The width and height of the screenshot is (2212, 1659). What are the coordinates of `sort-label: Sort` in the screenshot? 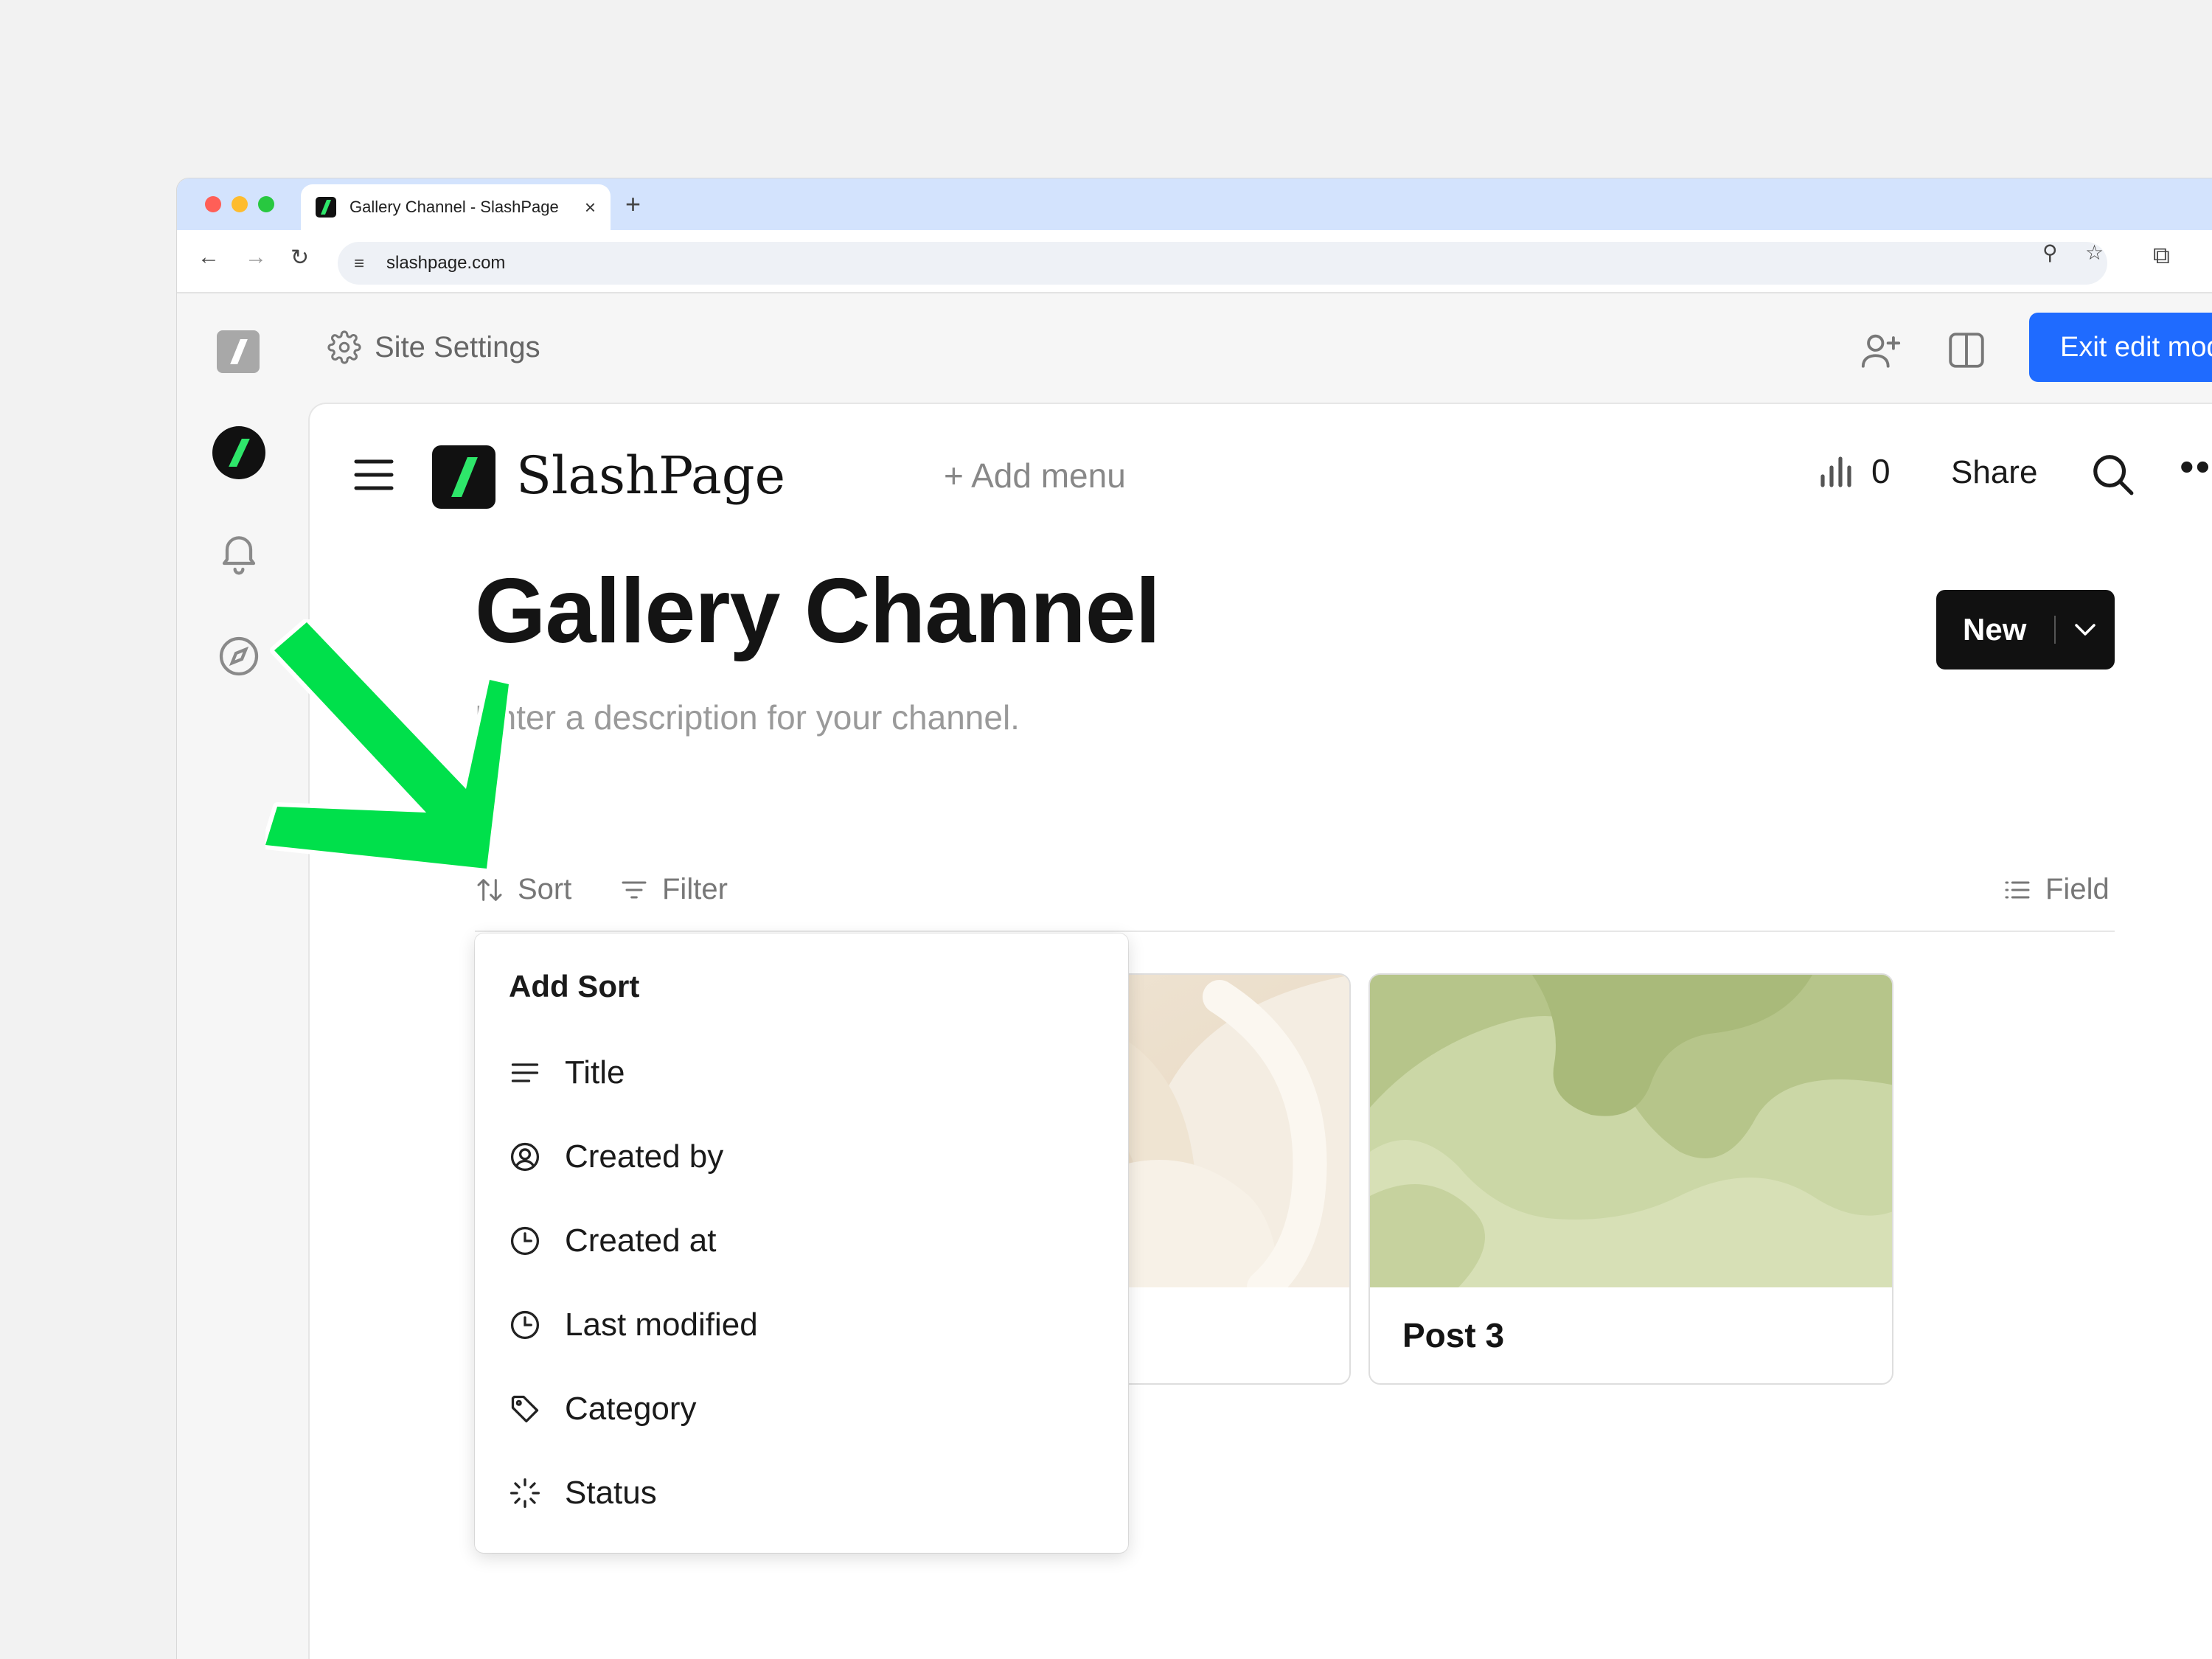 It's located at (545, 889).